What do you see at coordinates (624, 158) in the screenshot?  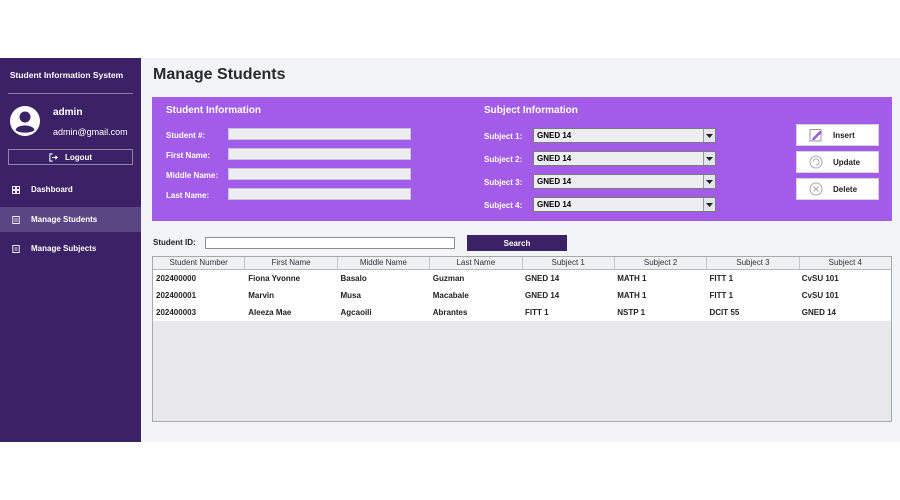 I see `subject-2-select: GNED 14` at bounding box center [624, 158].